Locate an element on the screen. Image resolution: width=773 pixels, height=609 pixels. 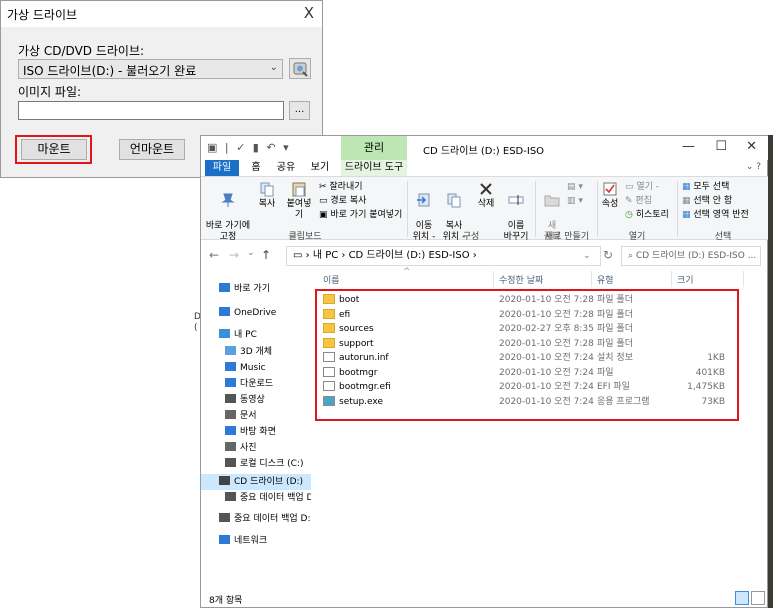
forward-button: → is located at coordinates (234, 255).